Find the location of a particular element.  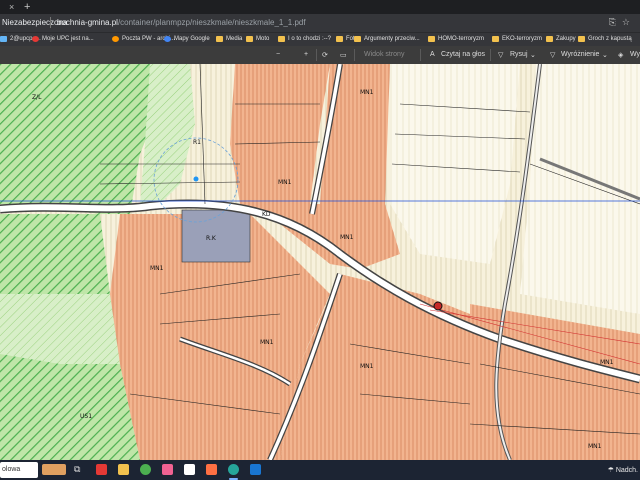

new-tab-button: + is located at coordinates (27, 7).